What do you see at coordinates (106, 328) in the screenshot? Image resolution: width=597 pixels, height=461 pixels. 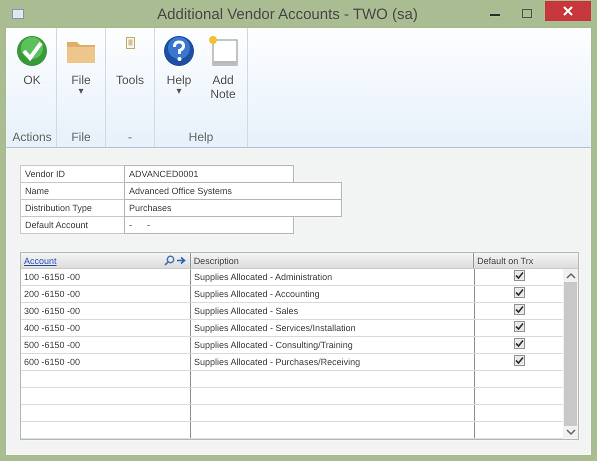 I see `table-cell: 400 -6150 -00` at bounding box center [106, 328].